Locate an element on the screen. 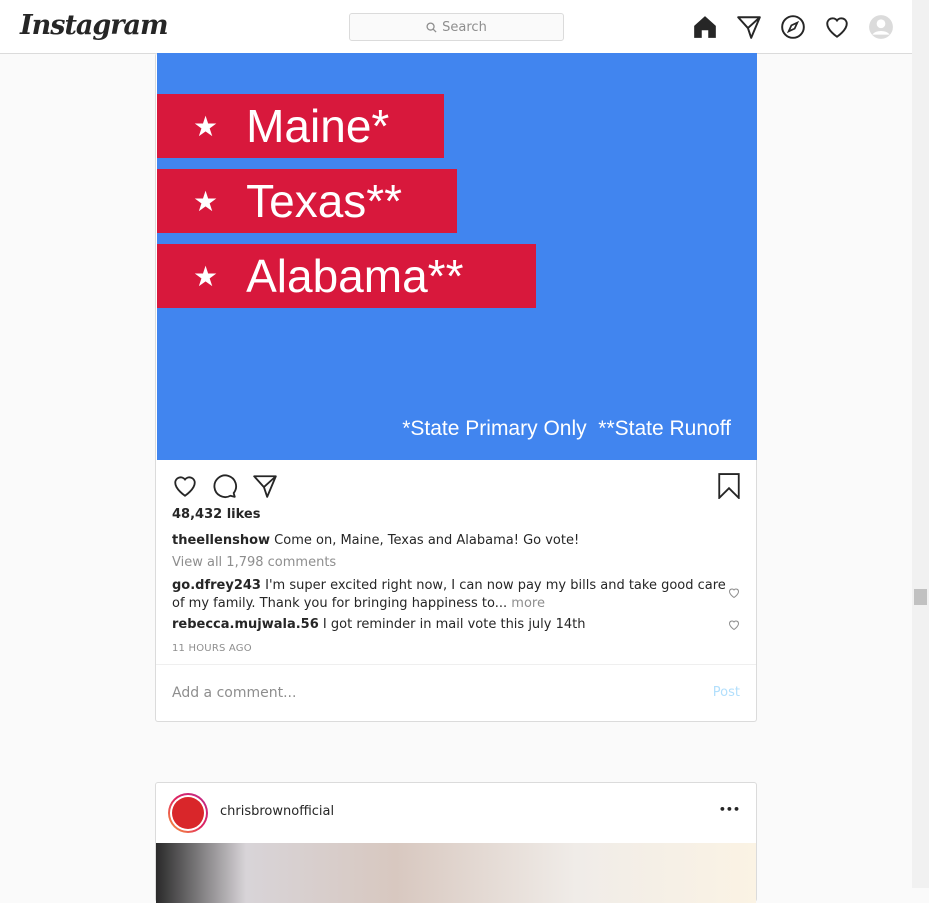  caption-user: theellenshow is located at coordinates (221, 540).